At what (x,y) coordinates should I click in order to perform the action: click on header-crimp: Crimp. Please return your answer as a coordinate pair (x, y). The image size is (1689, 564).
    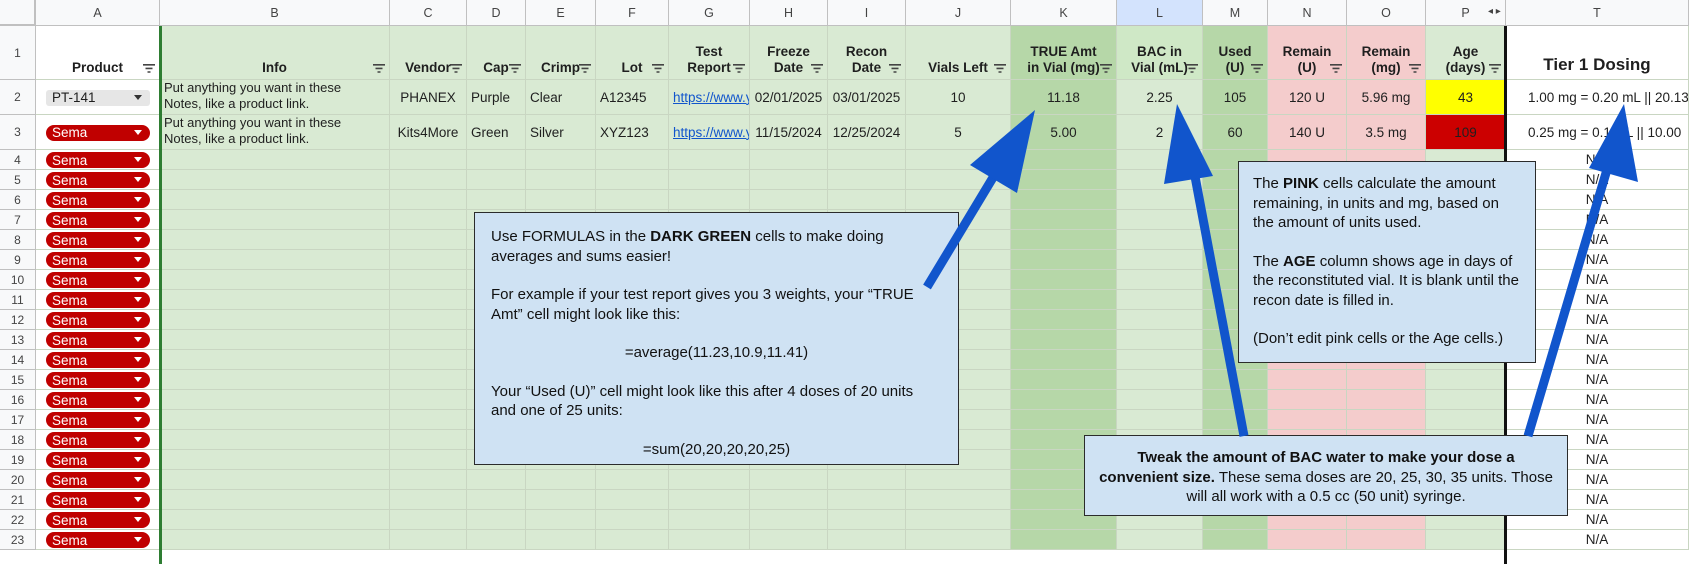
    Looking at the image, I should click on (561, 53).